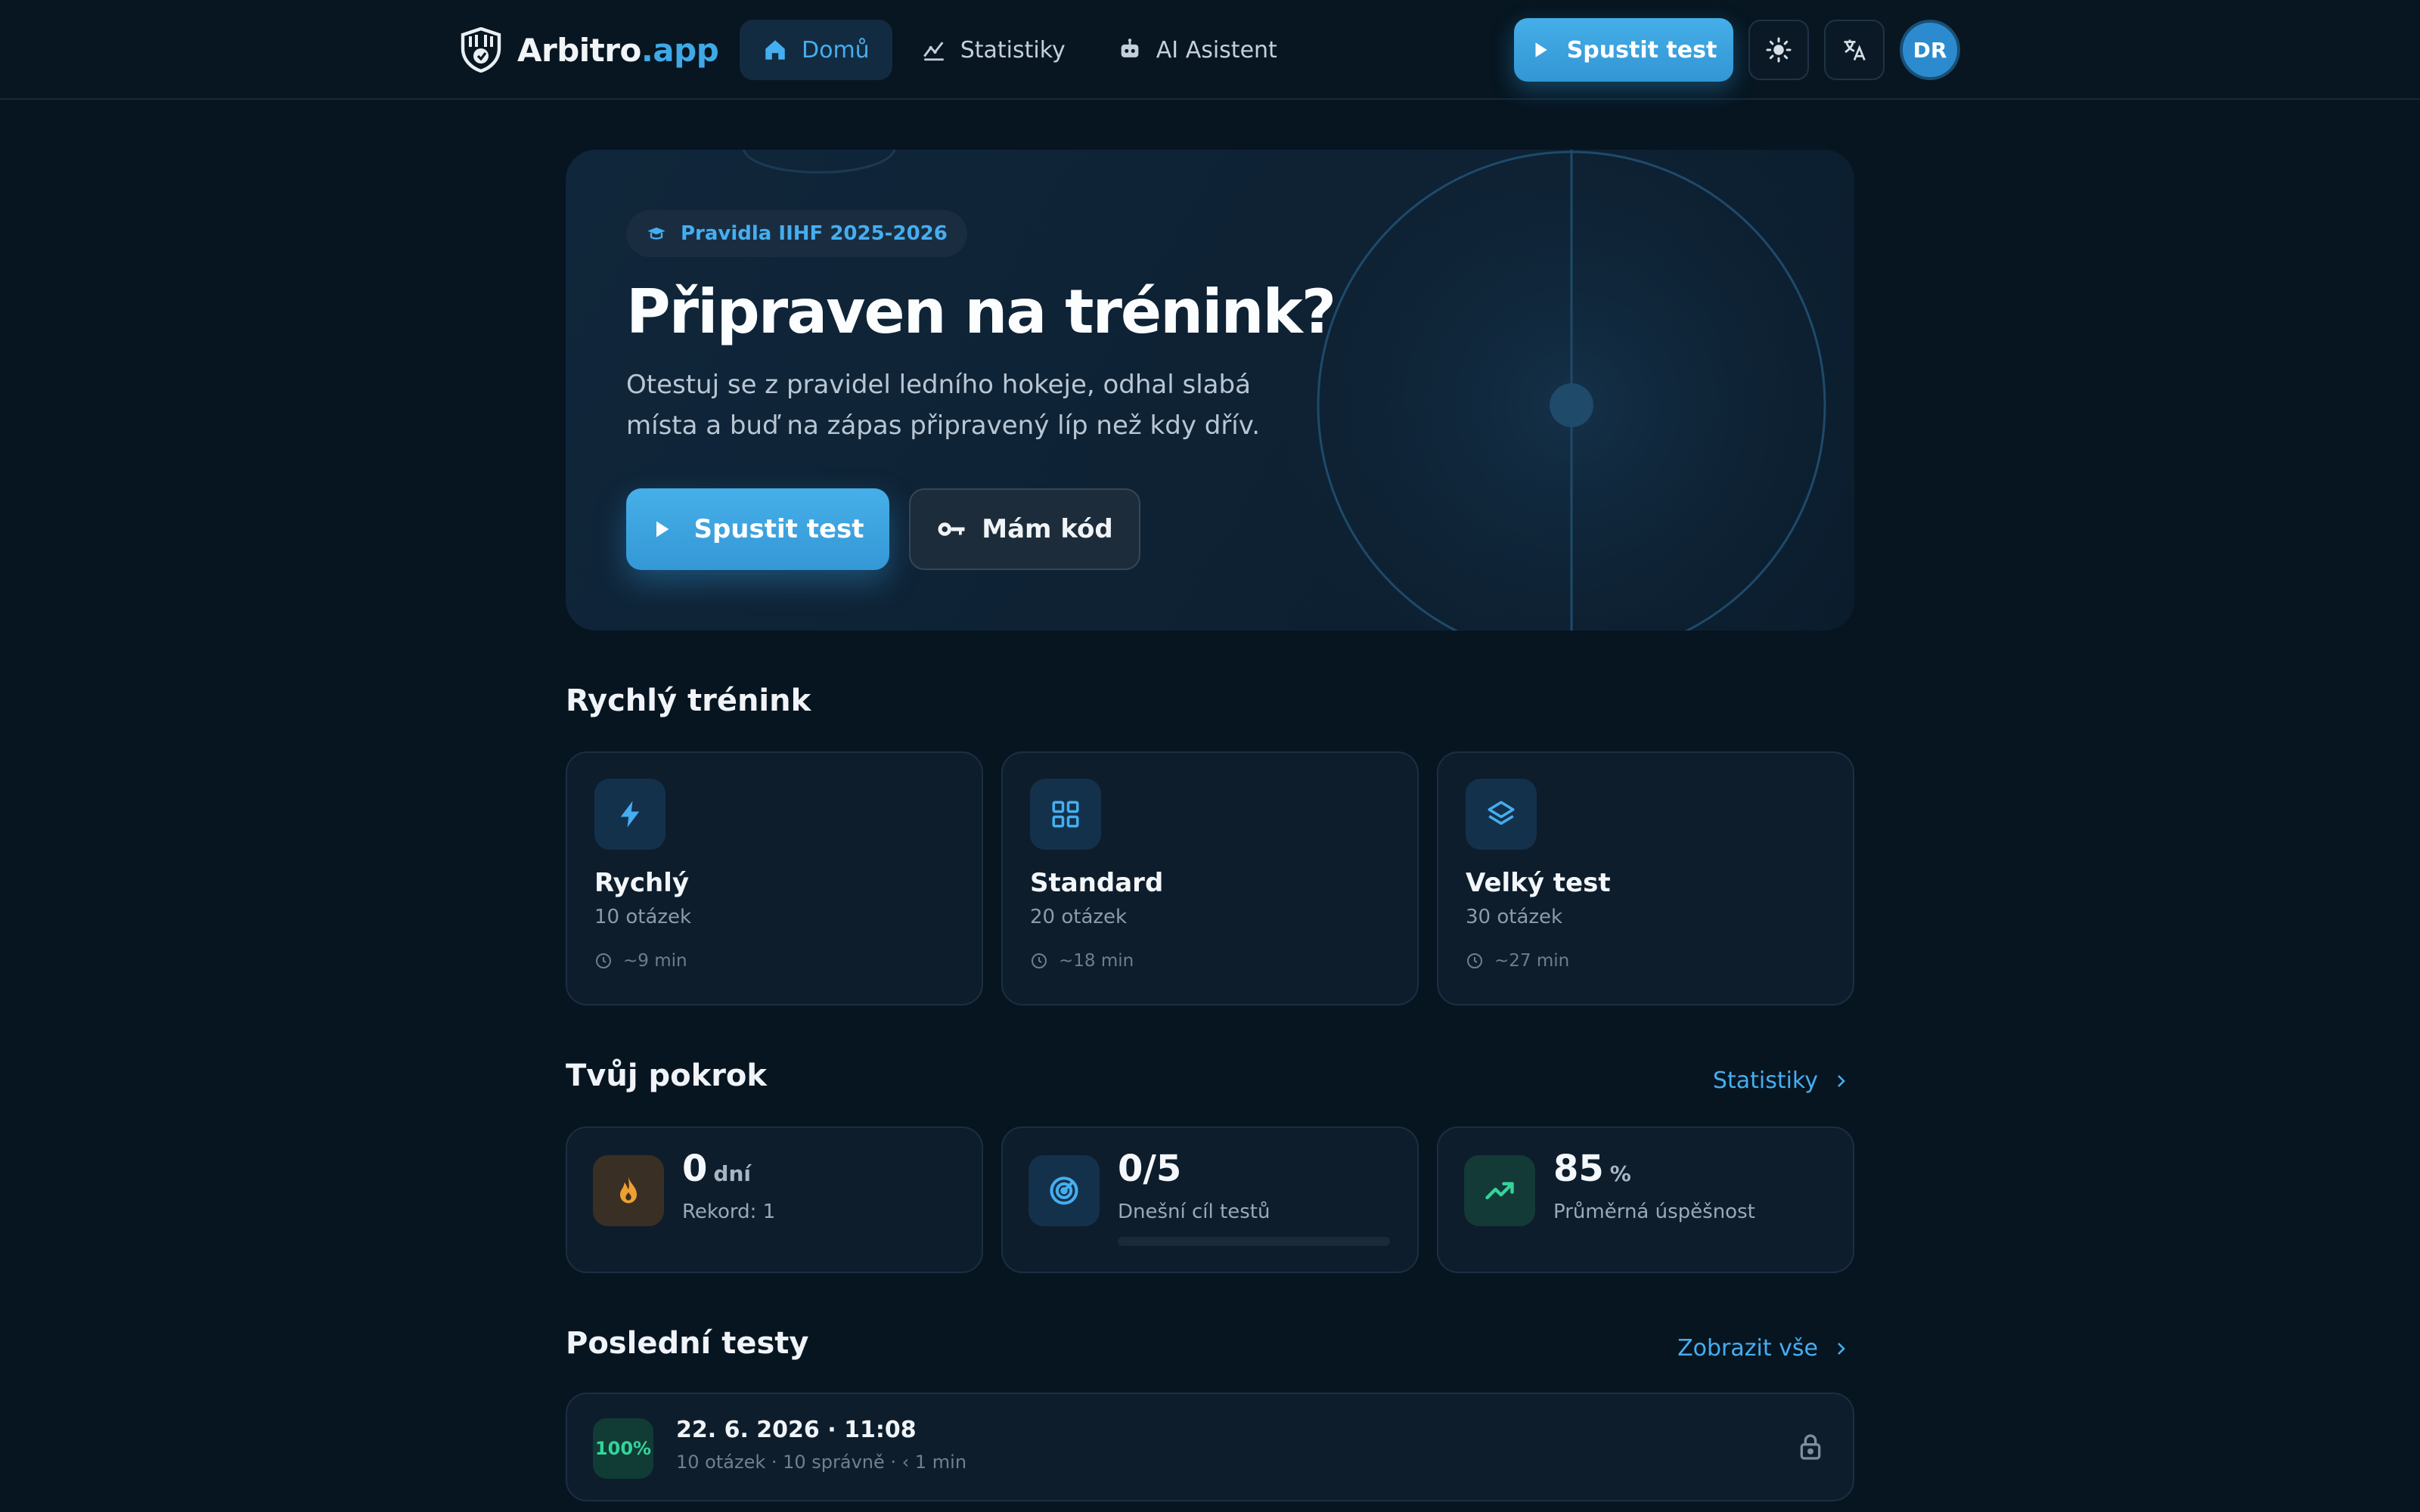 The image size is (2420, 1512). I want to click on tile-duration-label: ~18 min, so click(1096, 961).